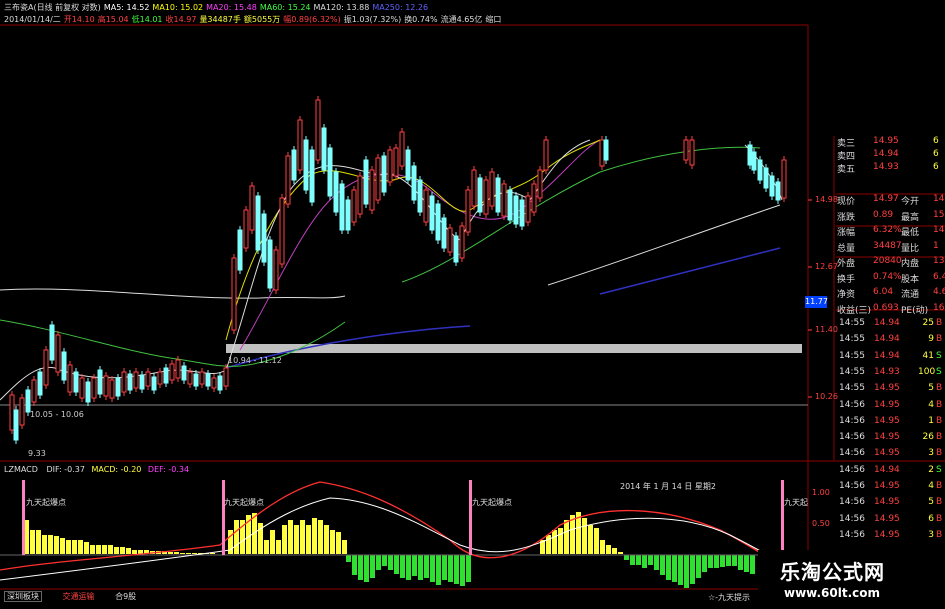 The height and width of the screenshot is (609, 945). What do you see at coordinates (231, 7) in the screenshot?
I see `ma-item-3: MA20: 15.48` at bounding box center [231, 7].